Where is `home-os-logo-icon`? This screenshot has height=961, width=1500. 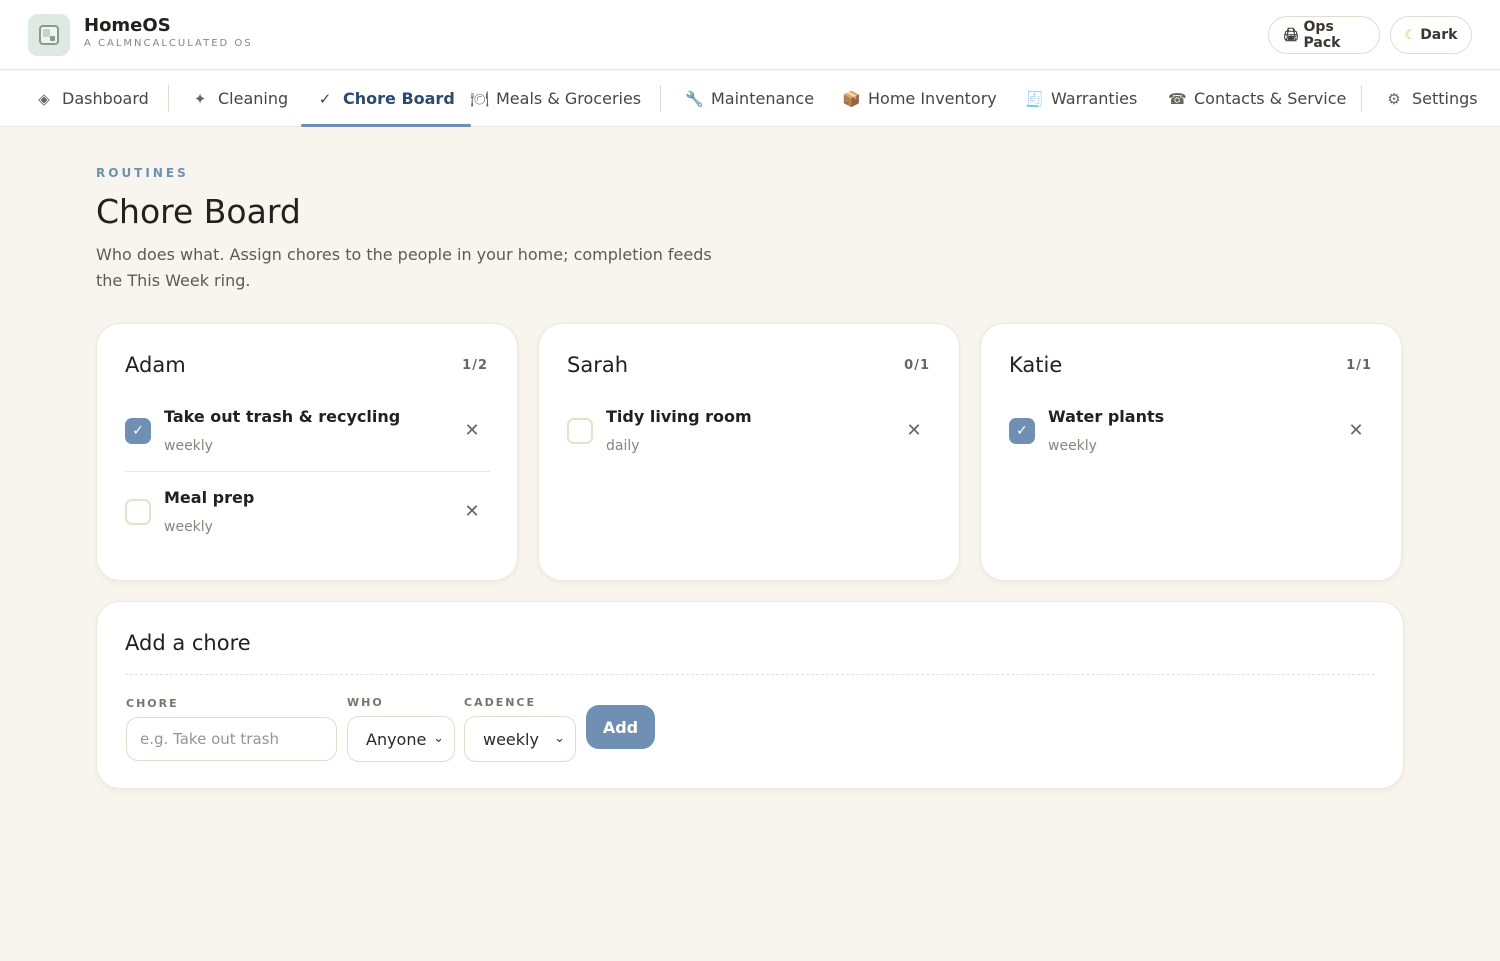 home-os-logo-icon is located at coordinates (49, 35).